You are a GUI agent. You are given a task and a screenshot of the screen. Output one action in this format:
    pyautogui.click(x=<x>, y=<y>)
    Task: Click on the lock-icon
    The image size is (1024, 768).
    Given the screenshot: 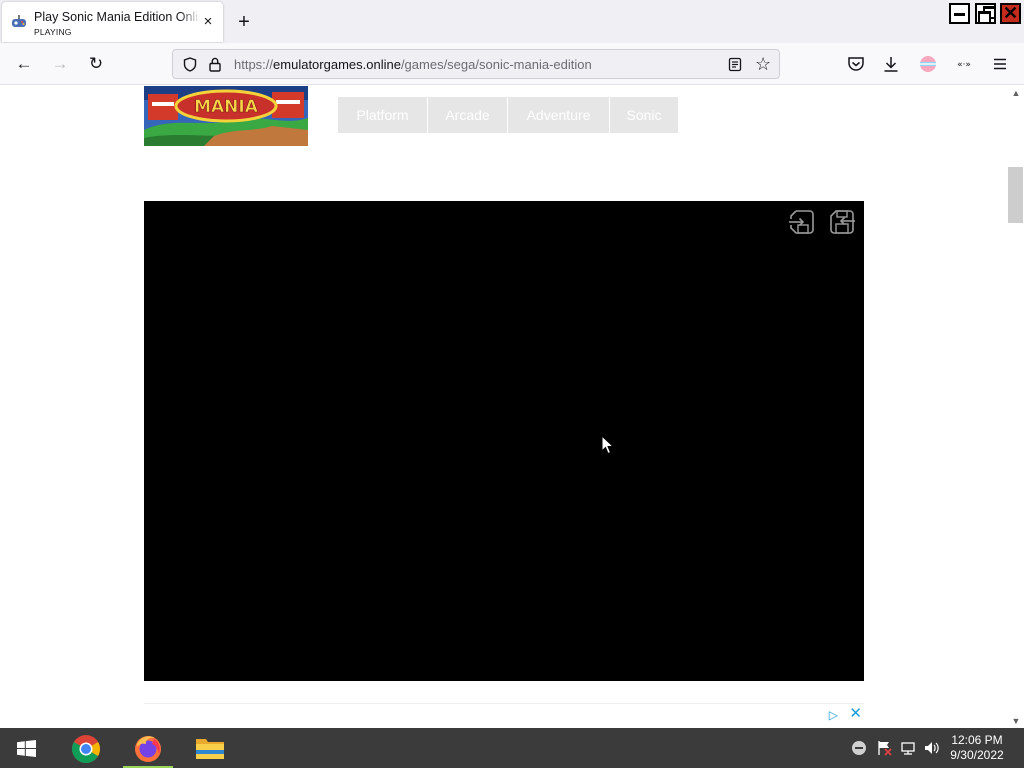 What is the action you would take?
    pyautogui.click(x=215, y=64)
    